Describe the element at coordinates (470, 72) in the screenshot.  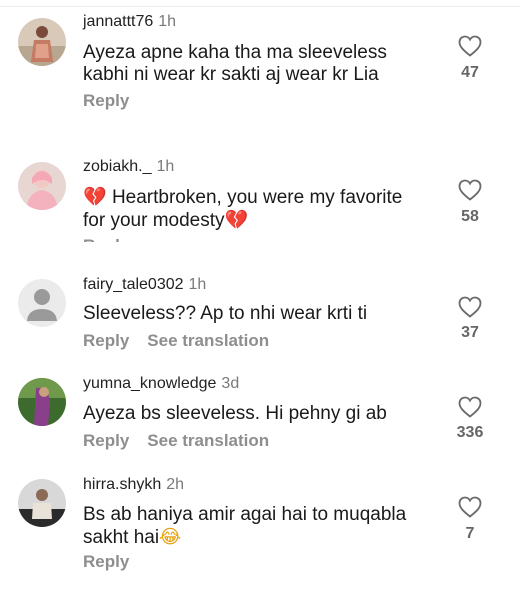
I see `like-count: 47` at that location.